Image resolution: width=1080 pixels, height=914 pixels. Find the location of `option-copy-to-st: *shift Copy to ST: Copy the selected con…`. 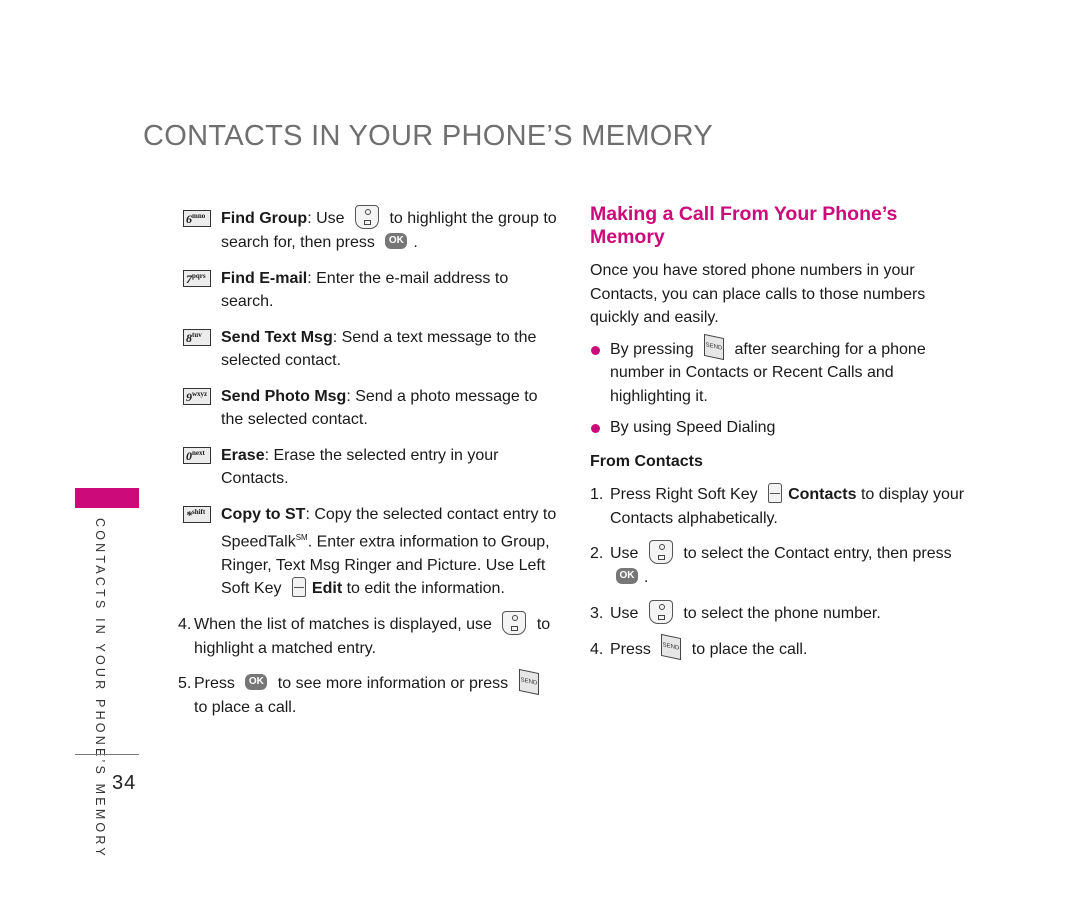

option-copy-to-st: *shift Copy to ST: Copy the selected con… is located at coordinates (370, 552).